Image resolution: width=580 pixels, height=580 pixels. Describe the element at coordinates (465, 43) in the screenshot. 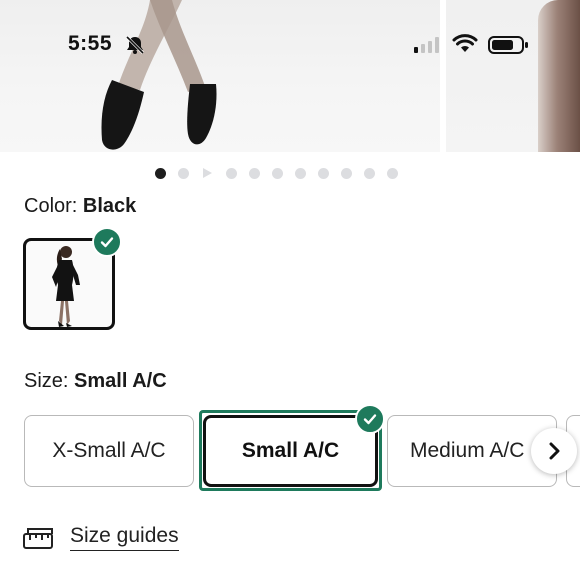

I see `wifi-icon` at that location.